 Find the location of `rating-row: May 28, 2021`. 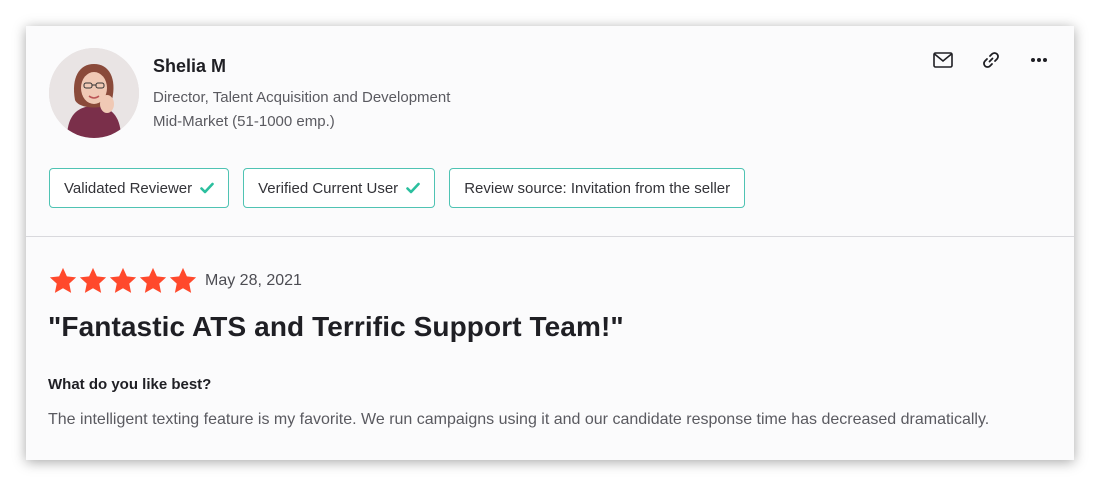

rating-row: May 28, 2021 is located at coordinates (175, 281).